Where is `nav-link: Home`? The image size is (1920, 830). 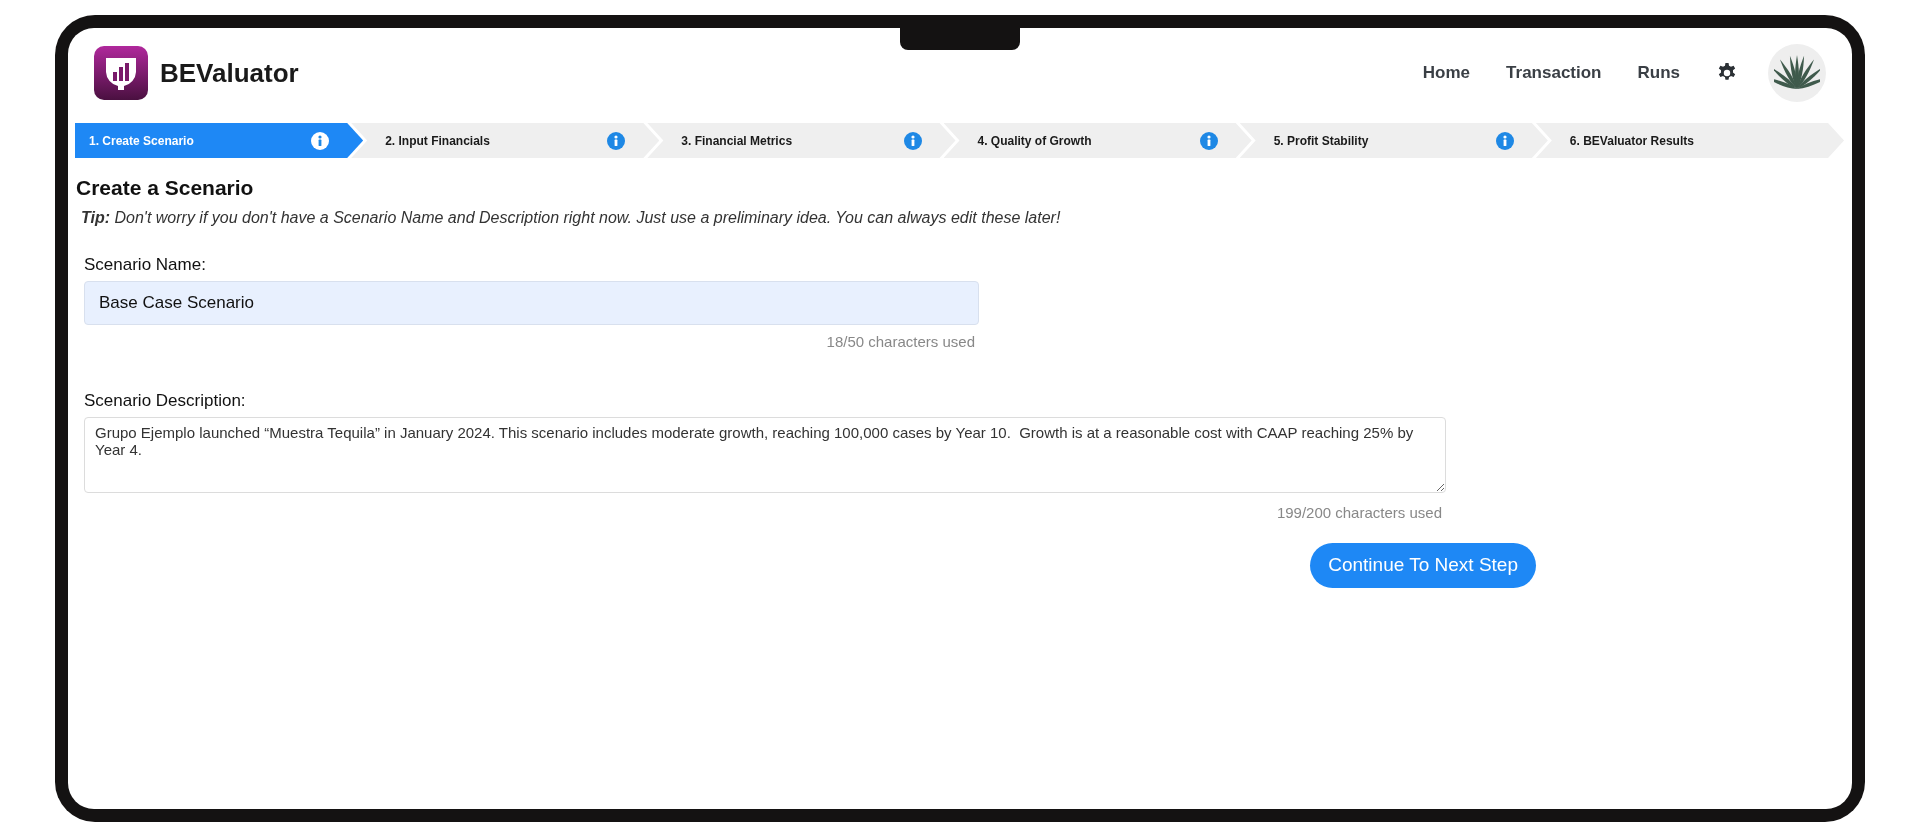 nav-link: Home is located at coordinates (1446, 73).